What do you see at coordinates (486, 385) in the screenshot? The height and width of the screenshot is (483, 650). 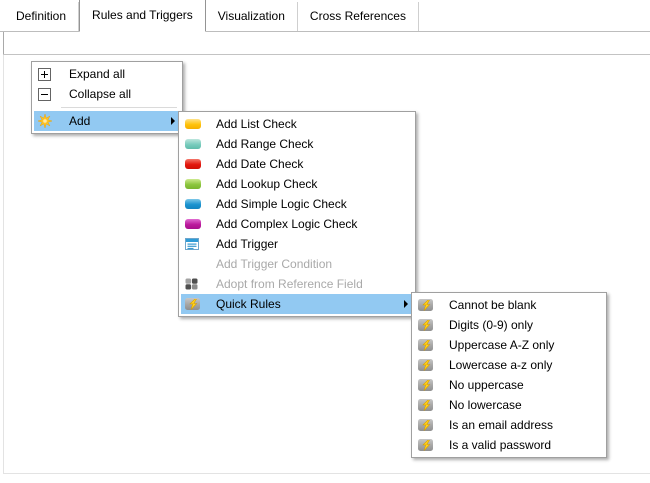 I see `menu-item-label: No uppercase` at bounding box center [486, 385].